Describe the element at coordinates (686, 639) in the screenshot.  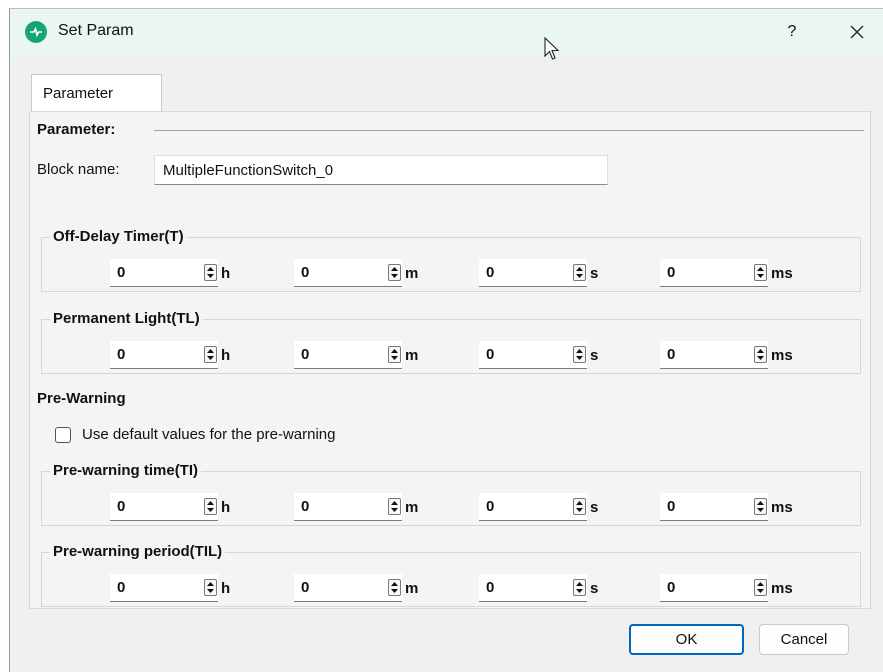
I see `ok-button: OK` at that location.